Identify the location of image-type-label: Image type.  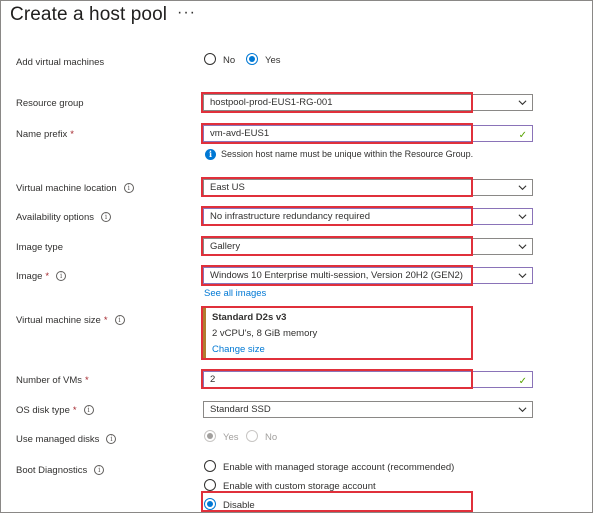
(39, 247).